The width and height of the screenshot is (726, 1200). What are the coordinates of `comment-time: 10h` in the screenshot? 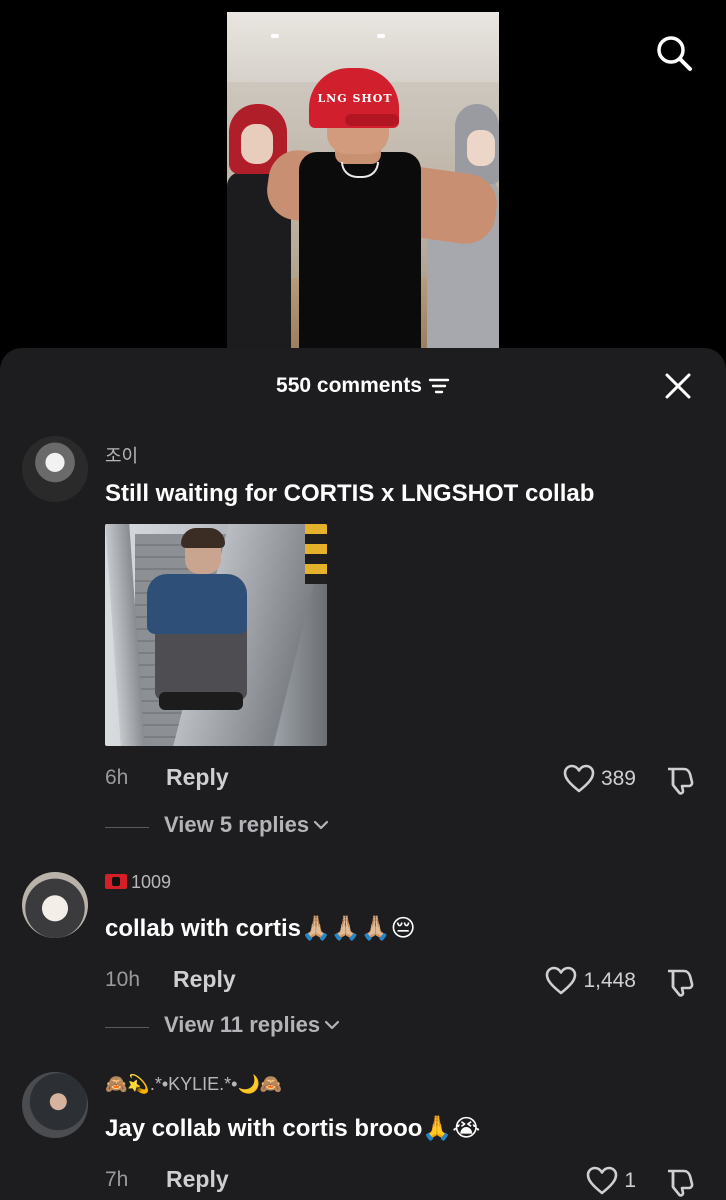 It's located at (123, 979).